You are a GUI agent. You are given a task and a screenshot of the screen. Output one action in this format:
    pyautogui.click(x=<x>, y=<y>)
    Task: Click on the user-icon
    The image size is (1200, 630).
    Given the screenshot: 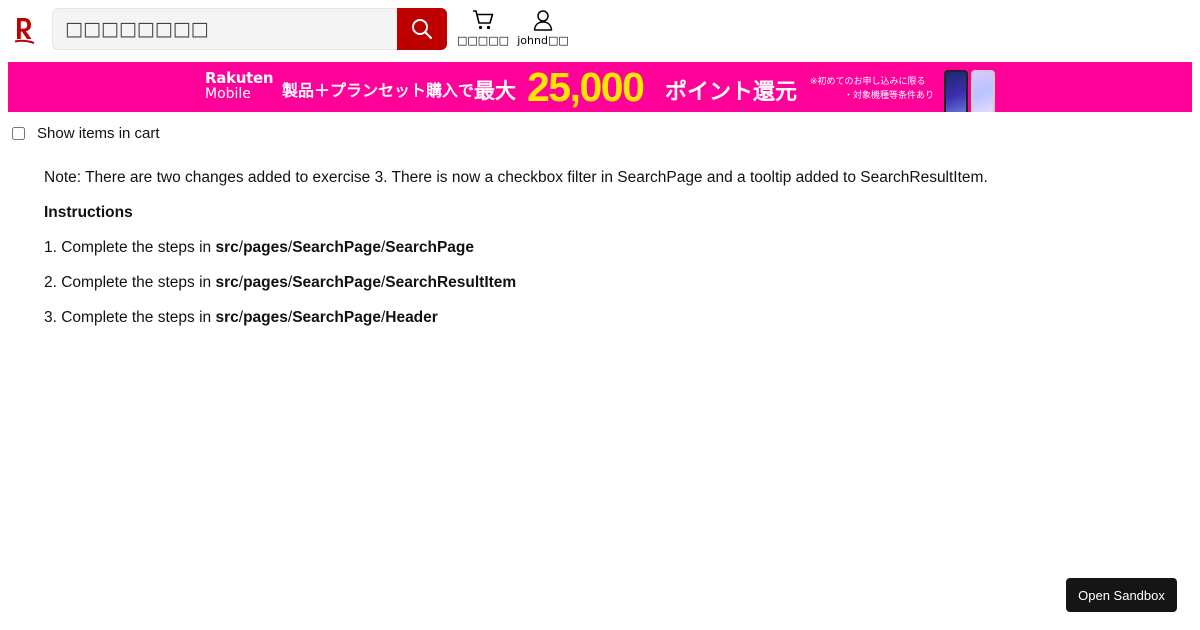 What is the action you would take?
    pyautogui.click(x=543, y=20)
    